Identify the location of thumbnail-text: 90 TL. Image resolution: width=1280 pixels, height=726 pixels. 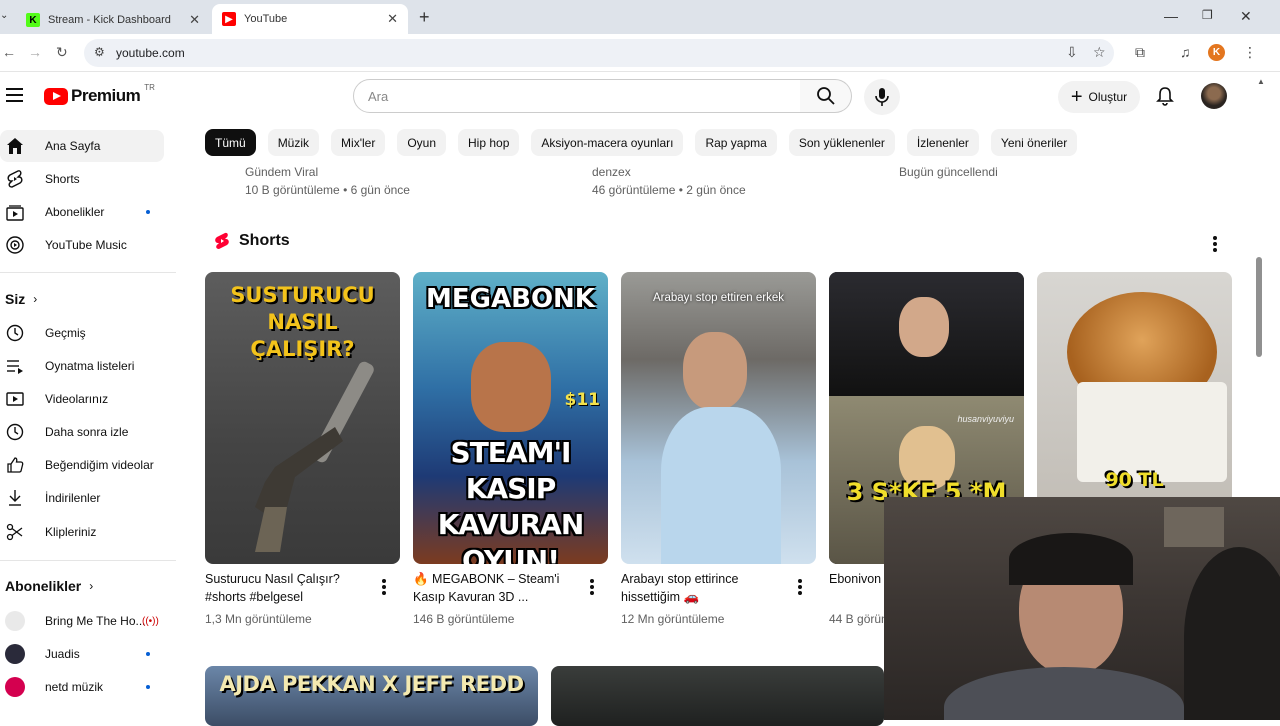
(1134, 480).